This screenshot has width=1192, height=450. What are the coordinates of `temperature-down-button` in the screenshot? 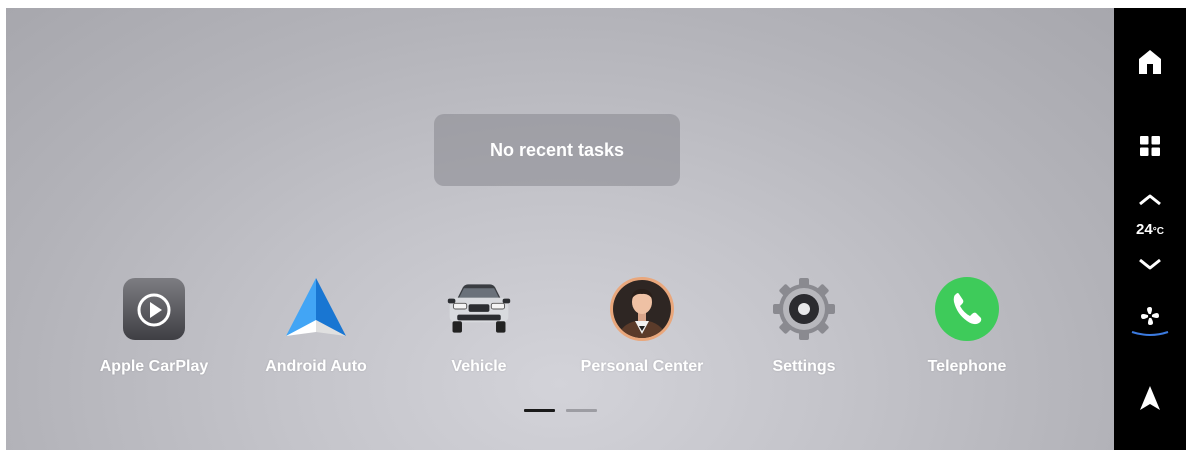 It's located at (1150, 264).